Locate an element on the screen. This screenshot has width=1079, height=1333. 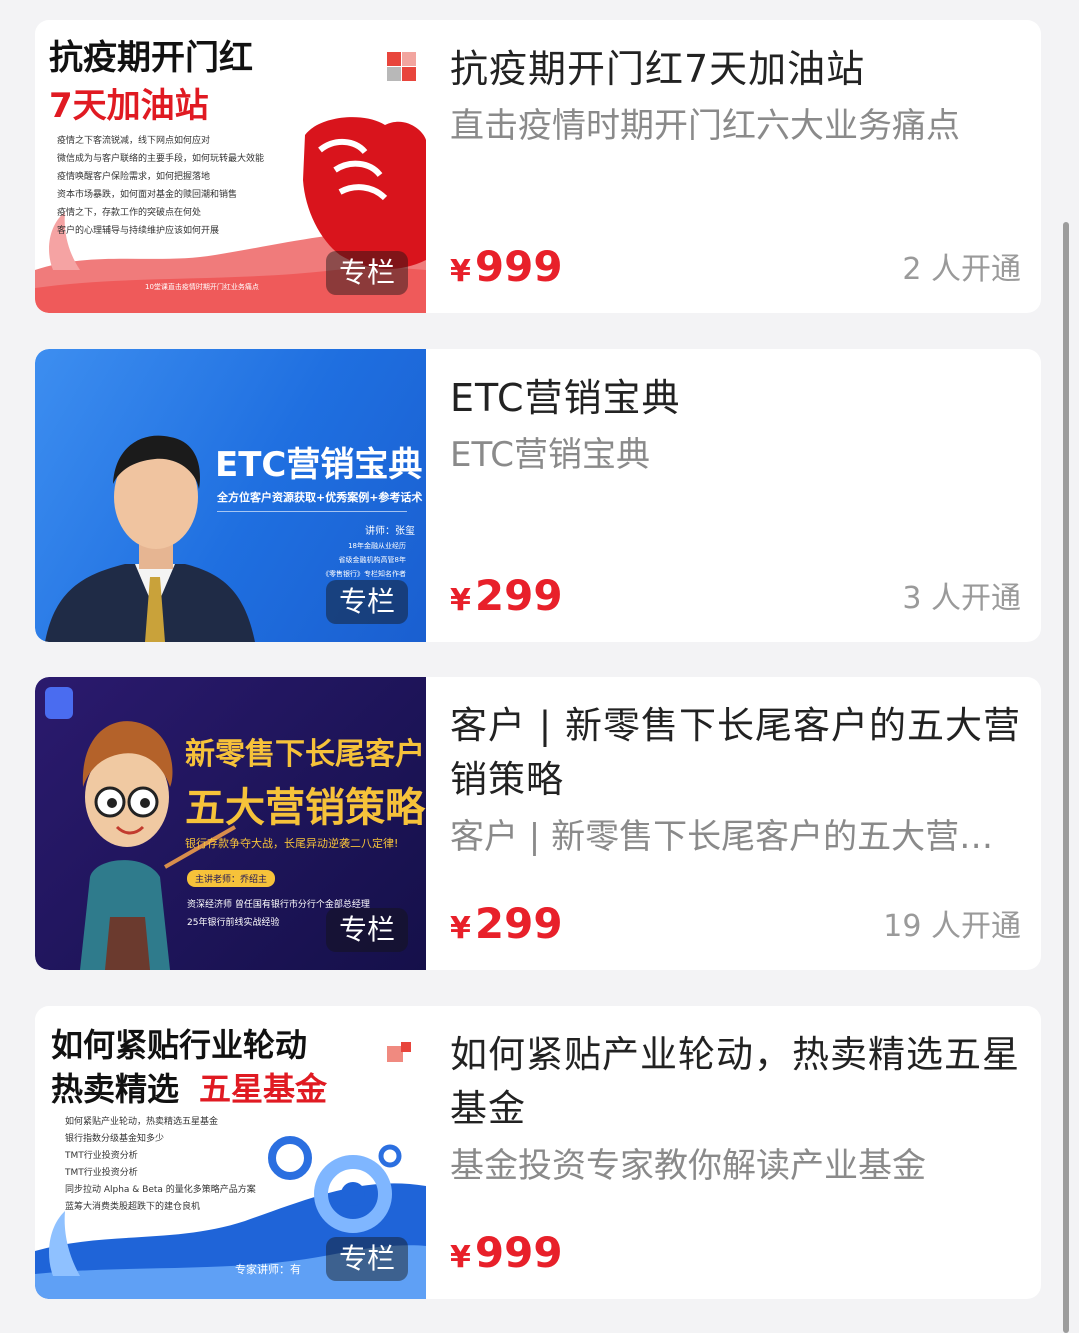
thumb-line: 18年金融从业经历 is located at coordinates (377, 546).